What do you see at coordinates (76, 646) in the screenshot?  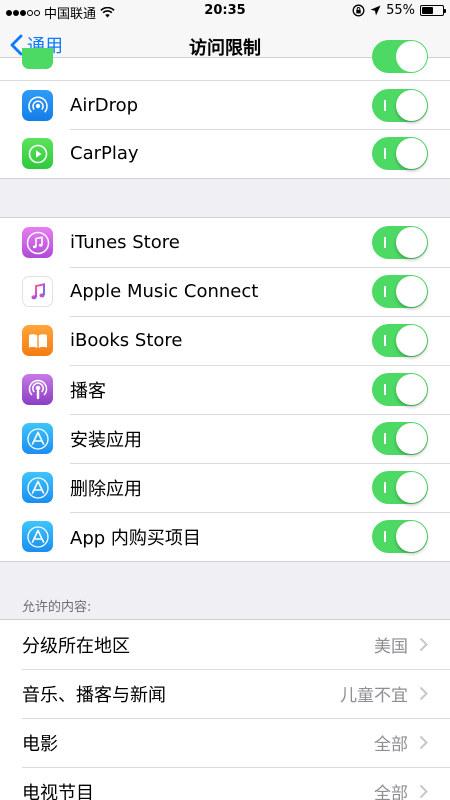 I see `row-label: 分级所在地区` at bounding box center [76, 646].